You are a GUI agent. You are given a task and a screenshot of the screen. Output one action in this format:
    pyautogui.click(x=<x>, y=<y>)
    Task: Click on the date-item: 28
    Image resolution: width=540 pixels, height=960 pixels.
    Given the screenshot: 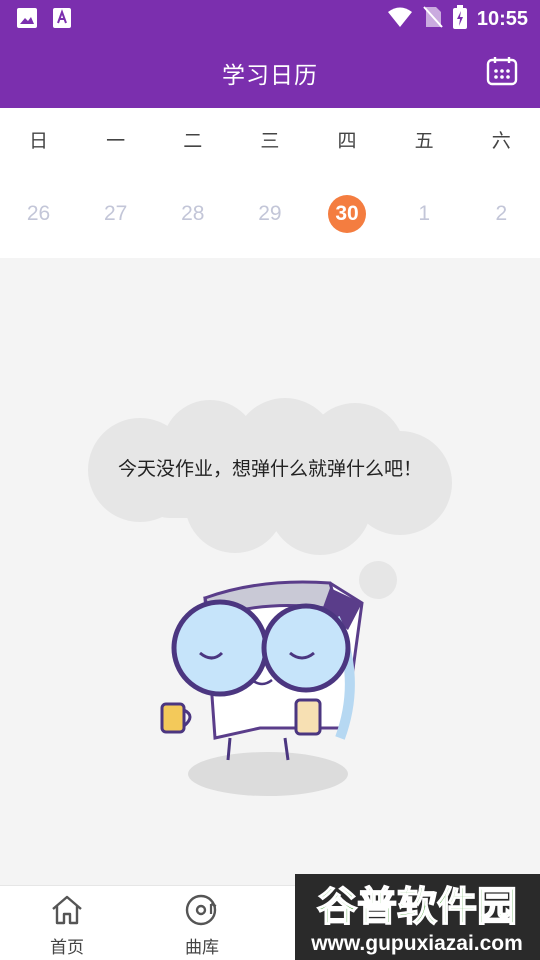 What is the action you would take?
    pyautogui.click(x=193, y=214)
    